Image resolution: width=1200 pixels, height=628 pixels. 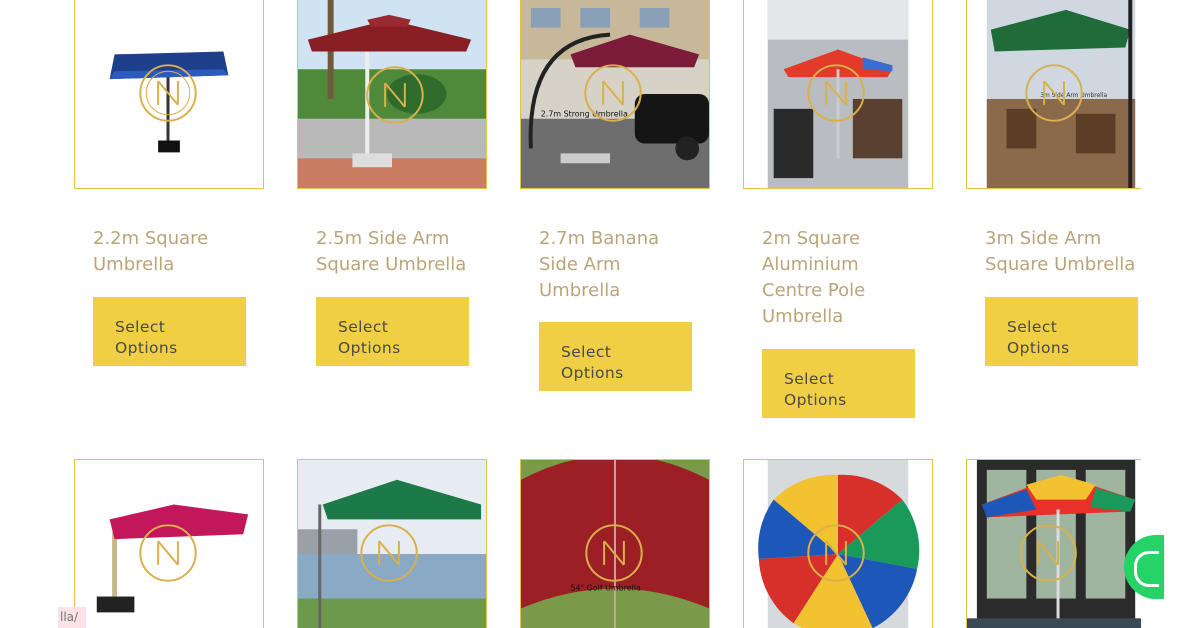 What do you see at coordinates (1070, 252) in the screenshot?
I see `product-title: 3m Side Arm Square Umbrella` at bounding box center [1070, 252].